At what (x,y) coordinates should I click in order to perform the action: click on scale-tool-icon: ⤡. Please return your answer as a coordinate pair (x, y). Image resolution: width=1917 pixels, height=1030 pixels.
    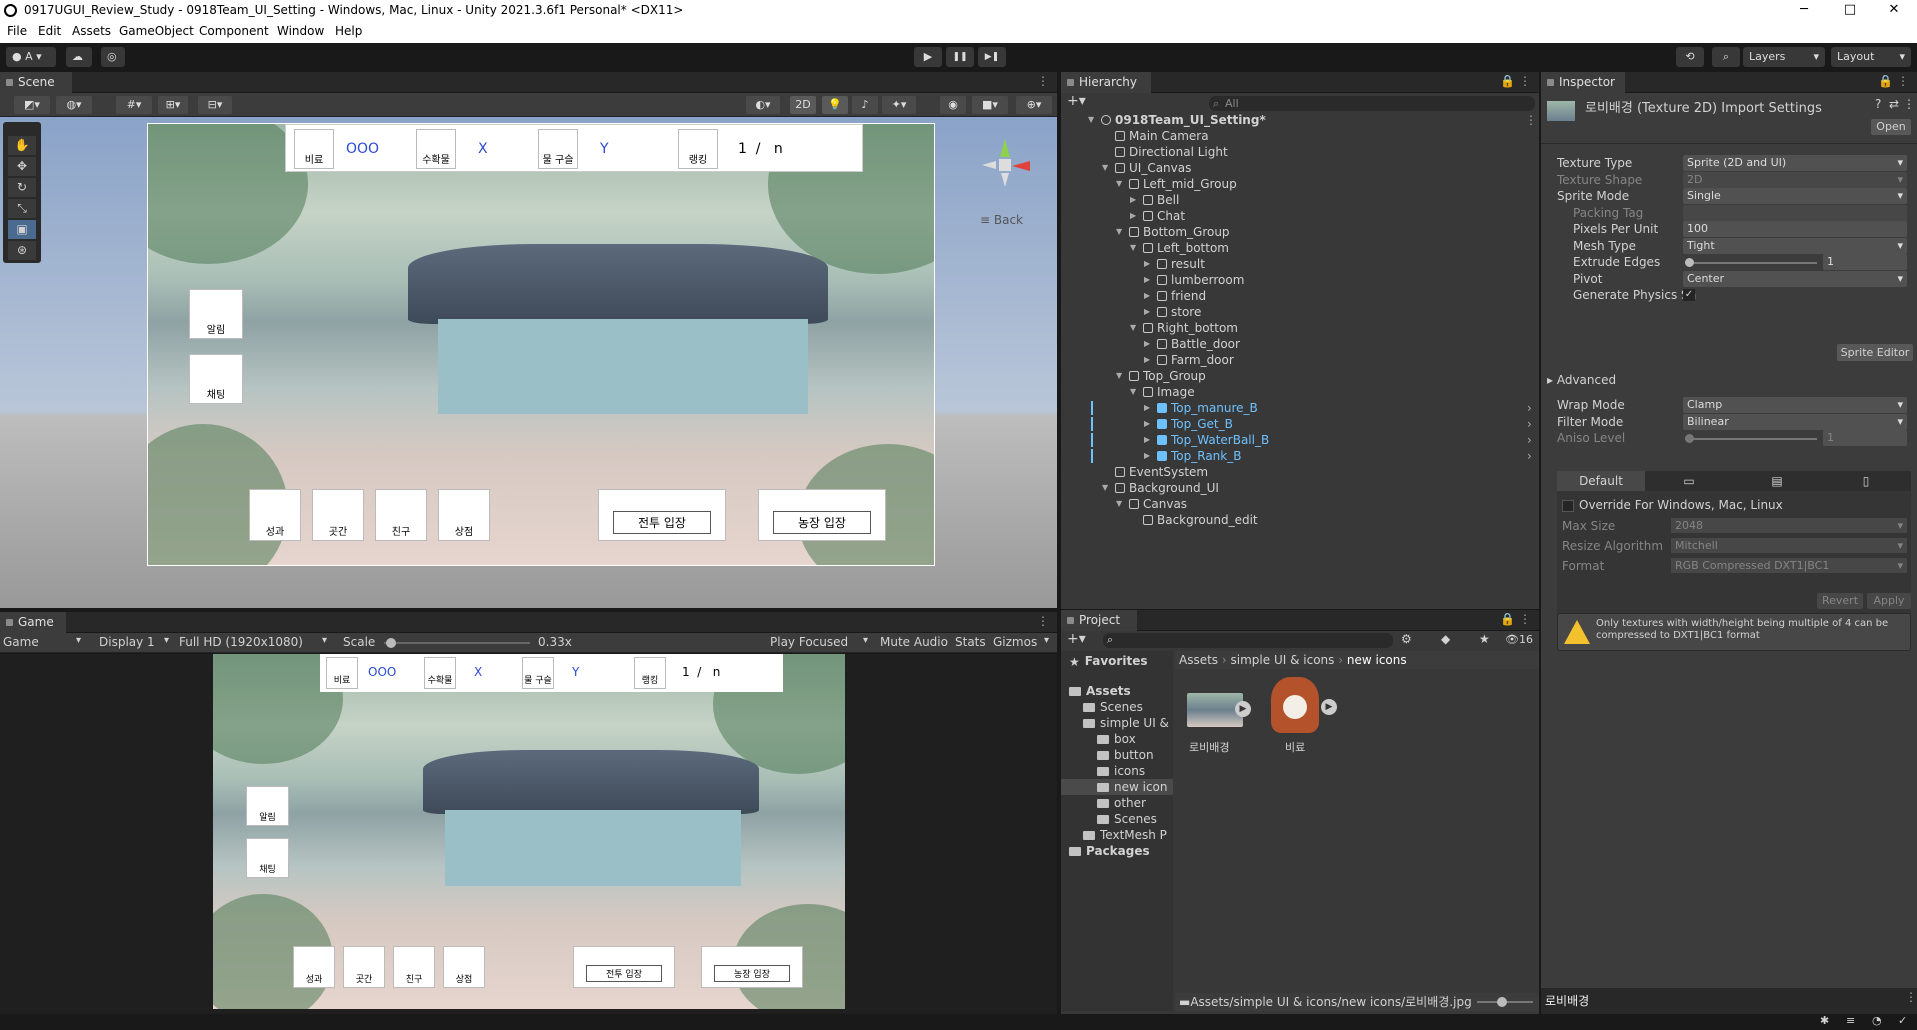
    Looking at the image, I should click on (22, 208).